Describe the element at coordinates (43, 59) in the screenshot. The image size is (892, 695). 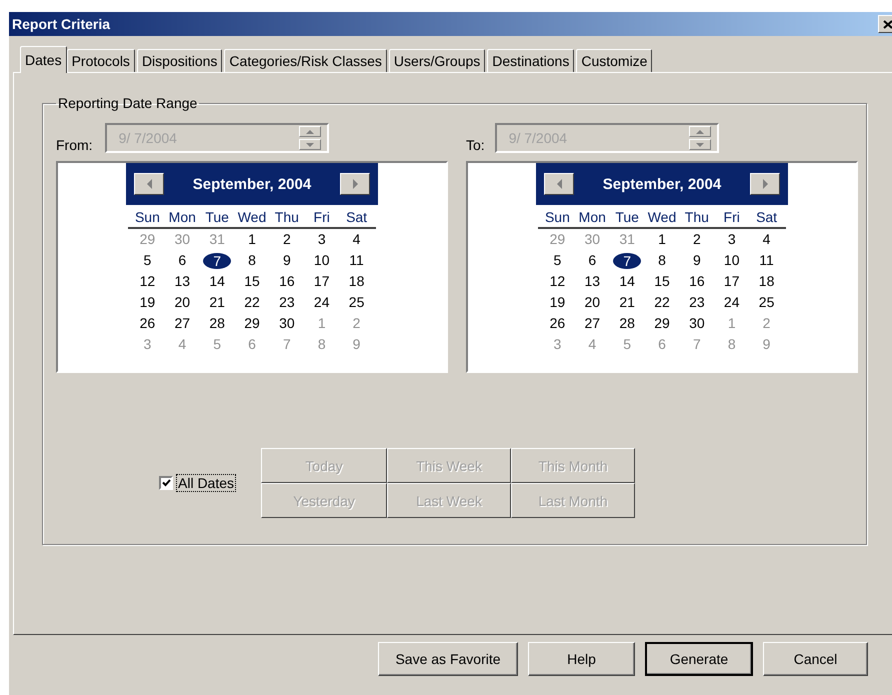
I see `tab: Dates` at that location.